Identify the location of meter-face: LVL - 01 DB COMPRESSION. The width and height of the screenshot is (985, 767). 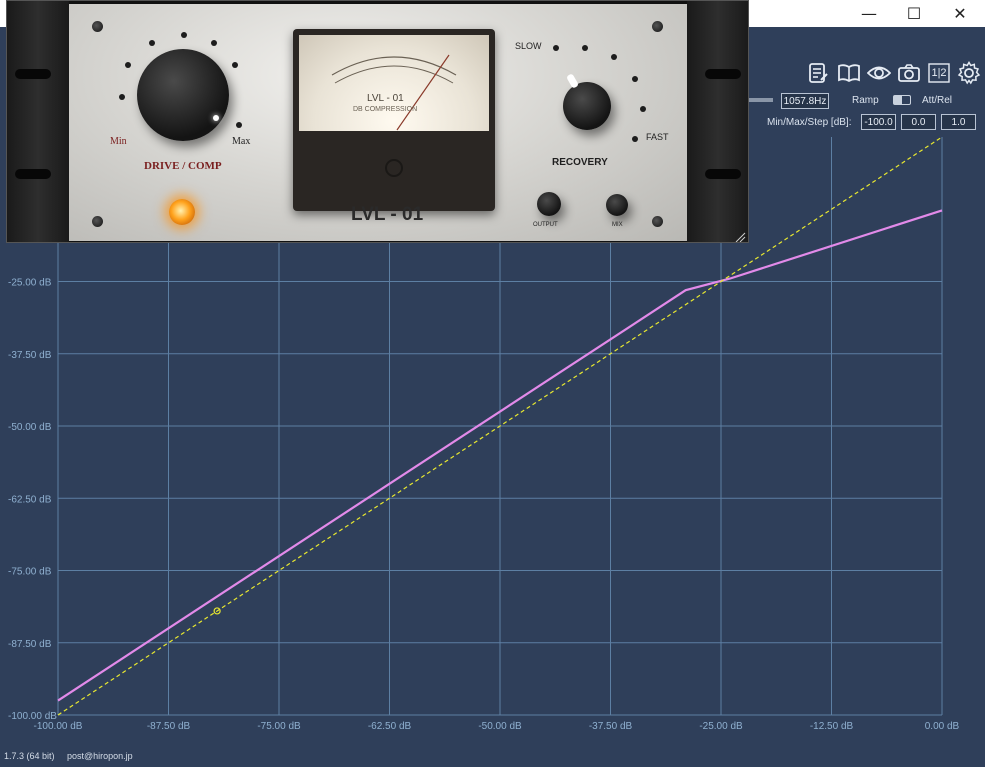
(394, 83).